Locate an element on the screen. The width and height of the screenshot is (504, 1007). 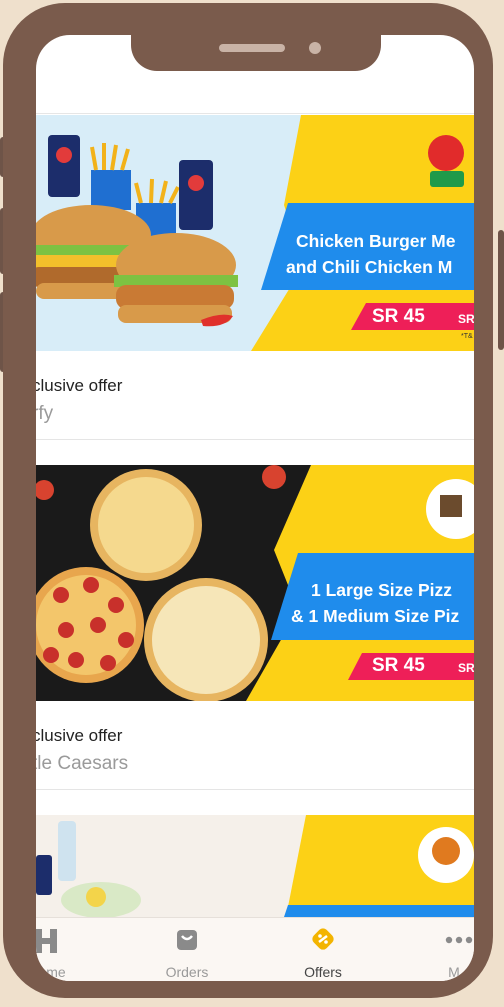
more-dots-icon is located at coordinates (439, 941).